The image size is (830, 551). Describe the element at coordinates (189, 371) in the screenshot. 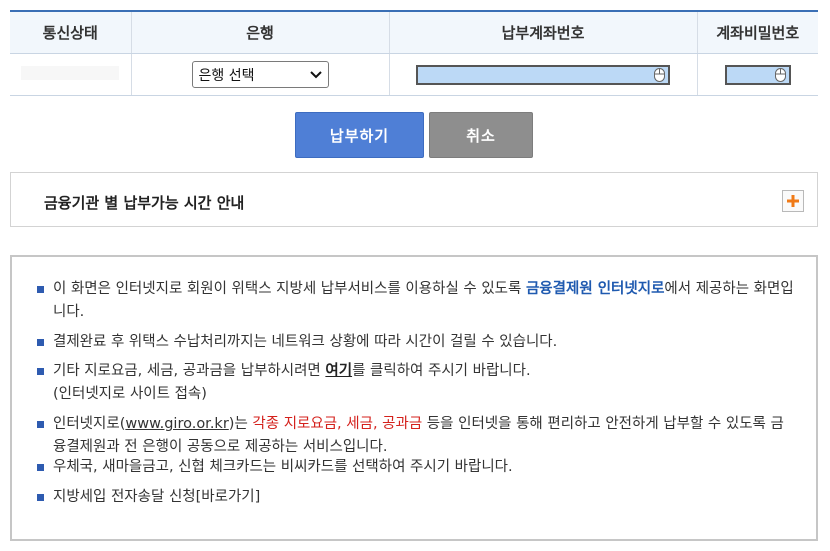

I see `notice-text: 기타 지로요금, 세금, 공과금을 납부하시려면` at that location.